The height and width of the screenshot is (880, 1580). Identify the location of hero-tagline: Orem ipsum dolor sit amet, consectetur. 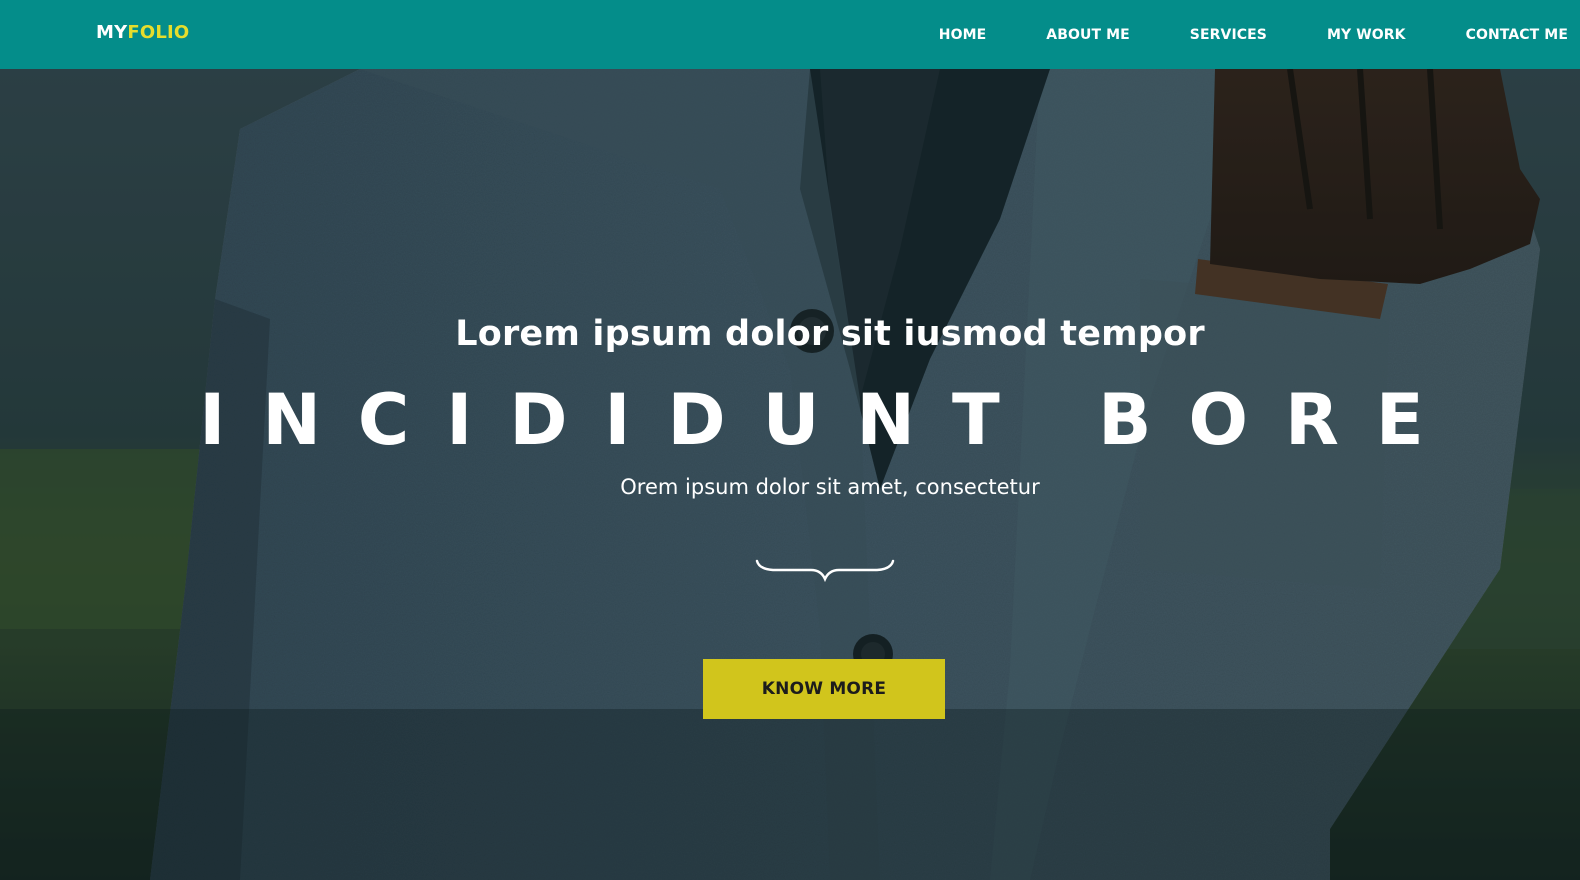
(830, 487).